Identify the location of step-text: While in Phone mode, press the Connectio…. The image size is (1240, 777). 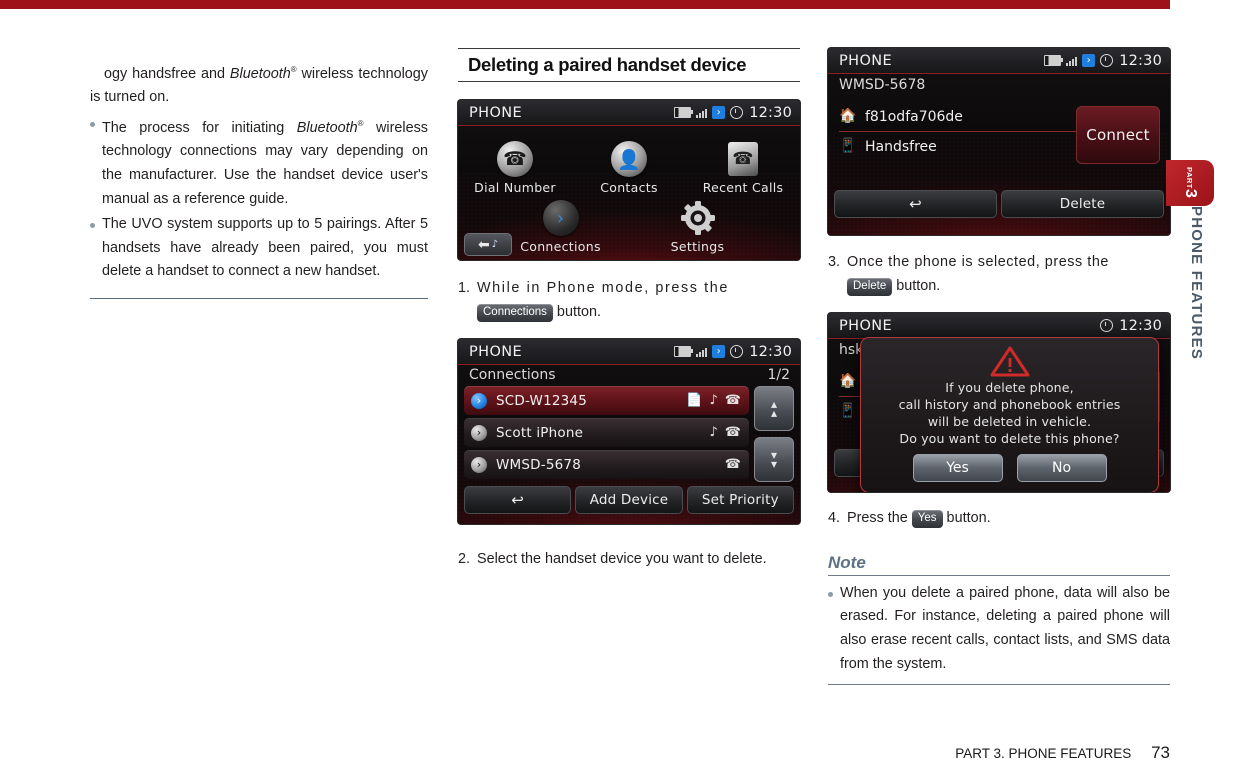
(638, 300).